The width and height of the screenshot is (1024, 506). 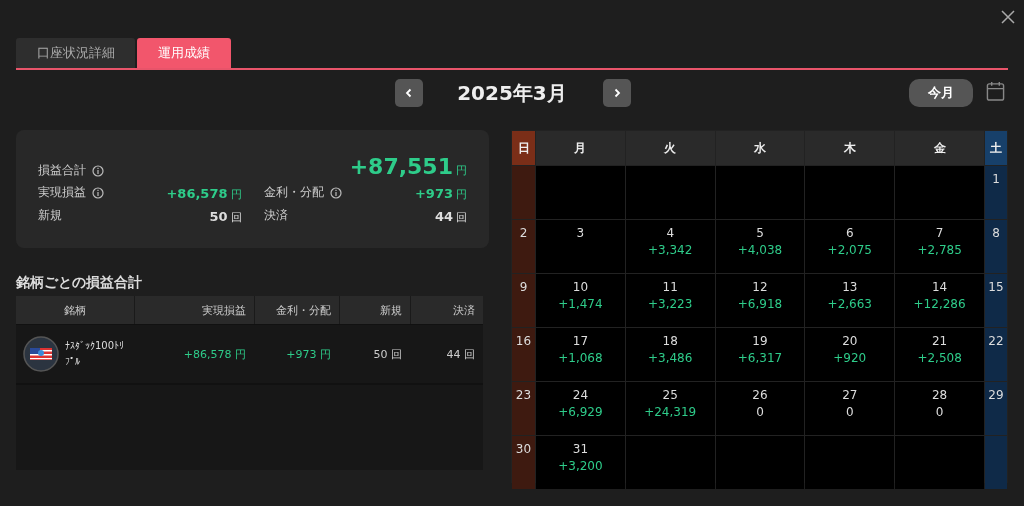 What do you see at coordinates (996, 233) in the screenshot?
I see `day-number: 8` at bounding box center [996, 233].